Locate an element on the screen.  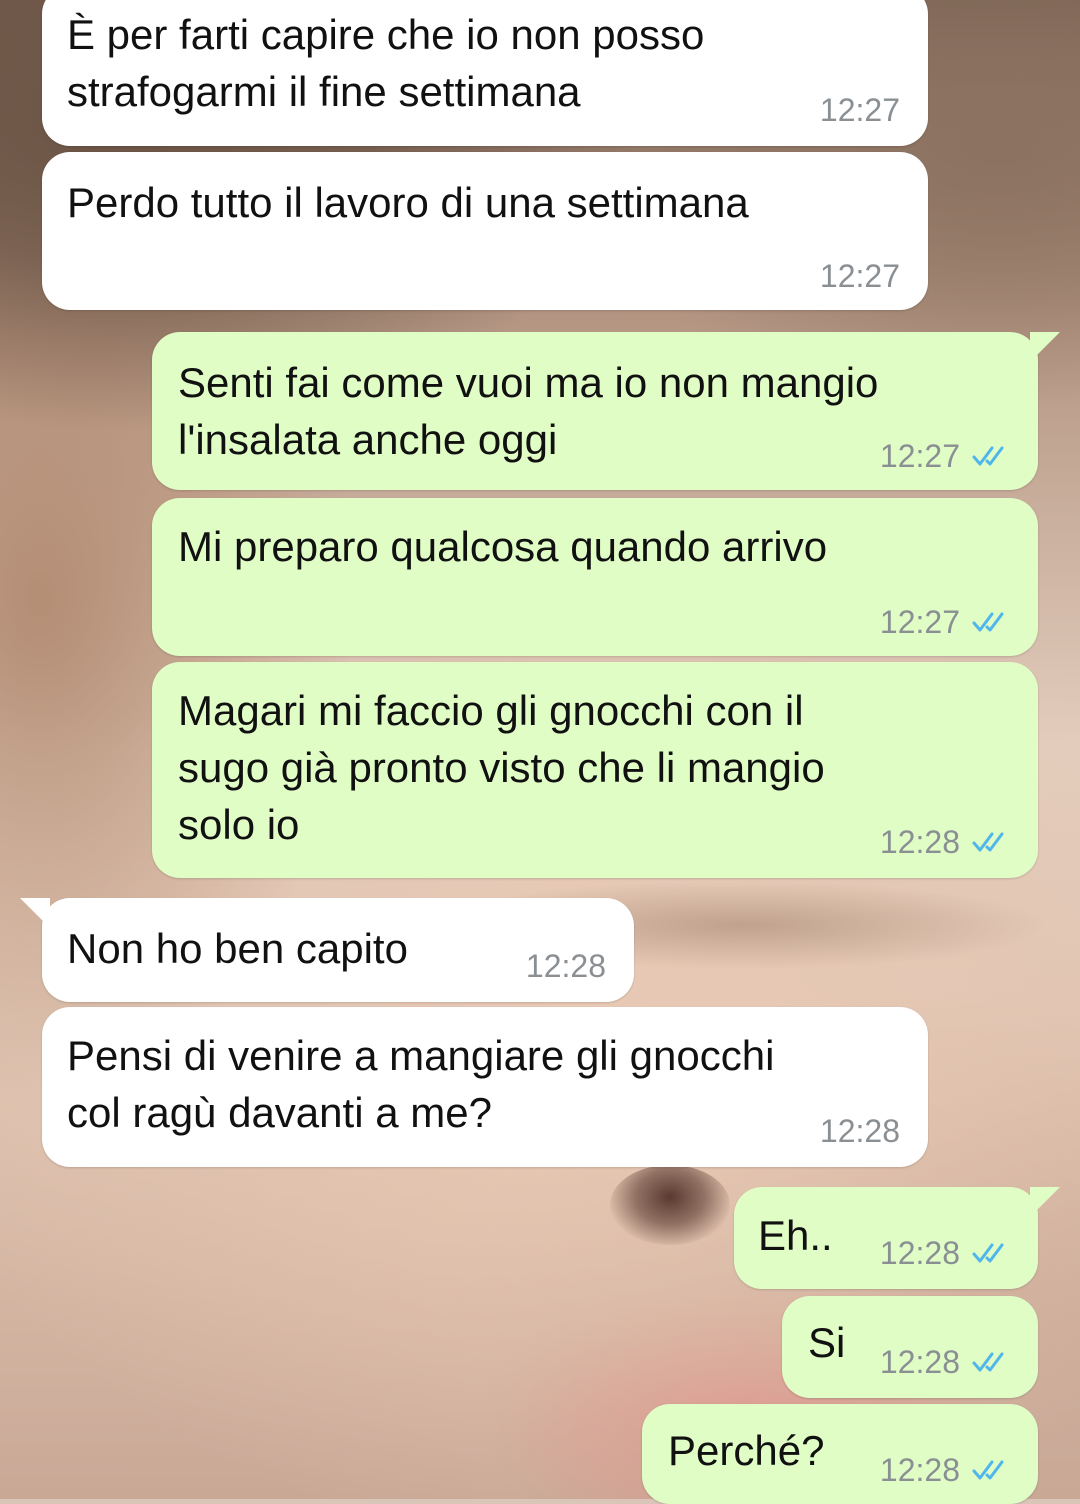
message-bubble-outgoing: Perché? 12:28 is located at coordinates (840, 1454).